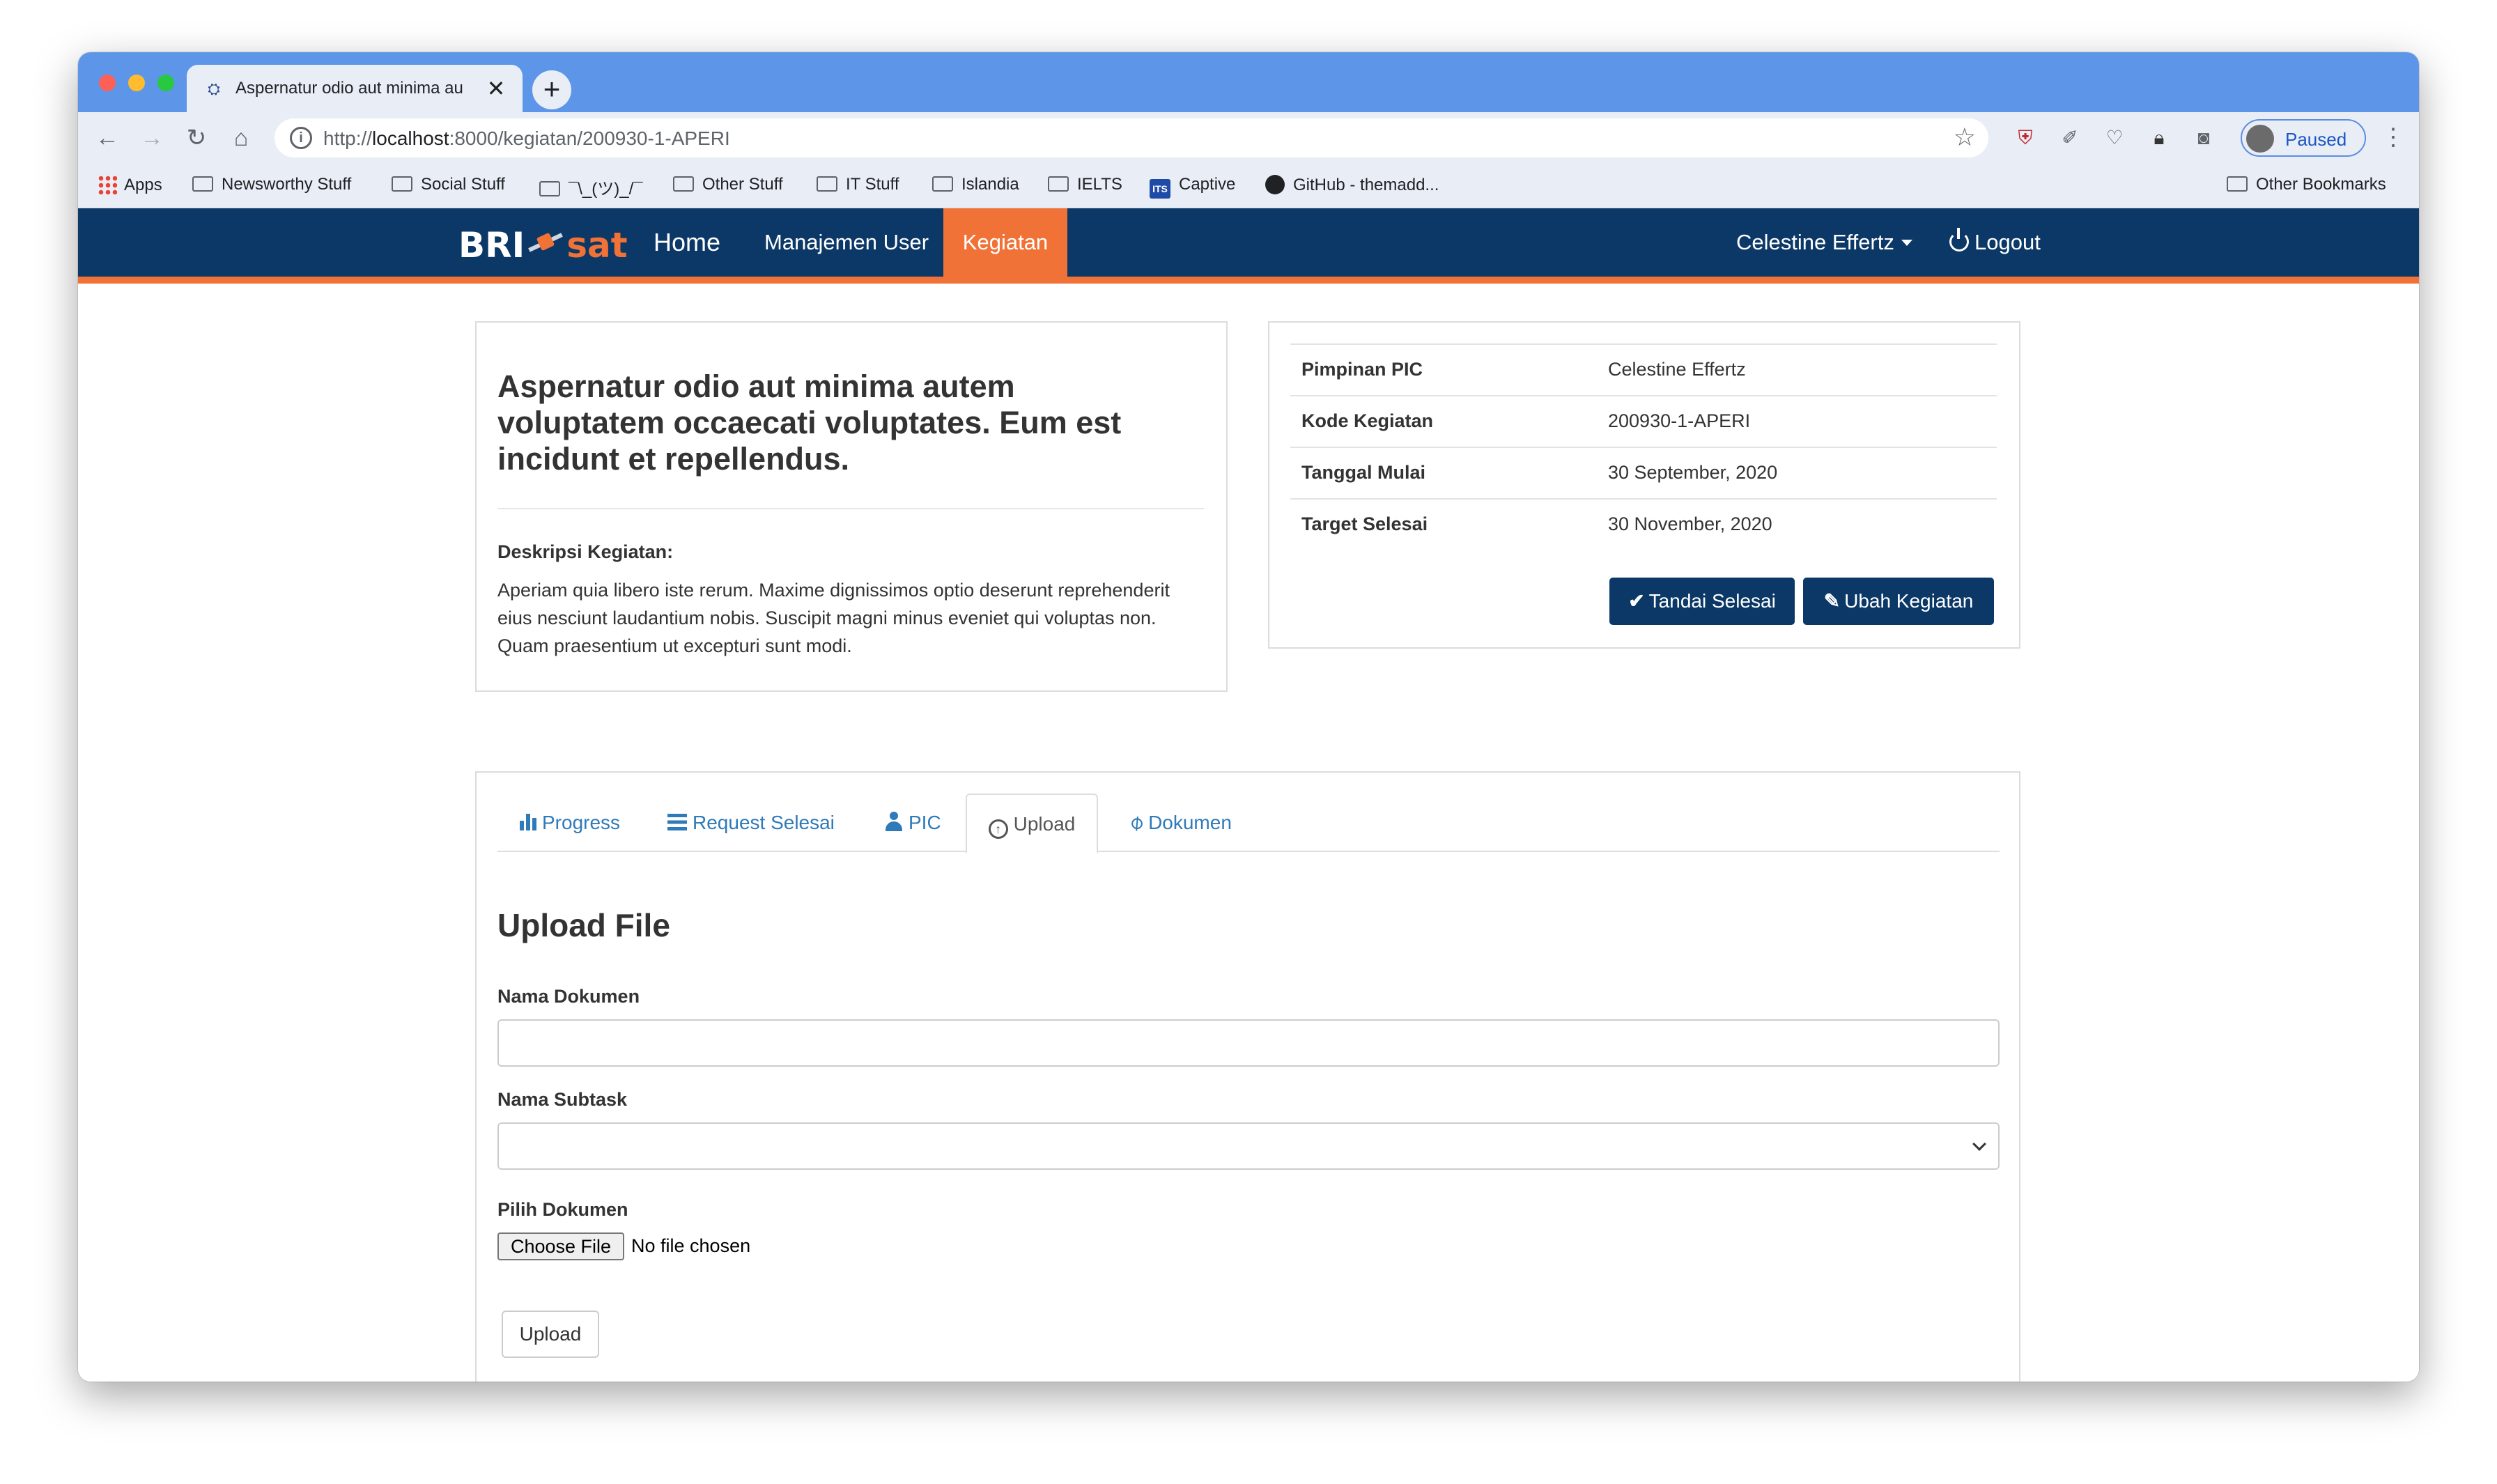 Image resolution: width=2497 pixels, height=1484 pixels. What do you see at coordinates (107, 83) in the screenshot?
I see `close-window-button` at bounding box center [107, 83].